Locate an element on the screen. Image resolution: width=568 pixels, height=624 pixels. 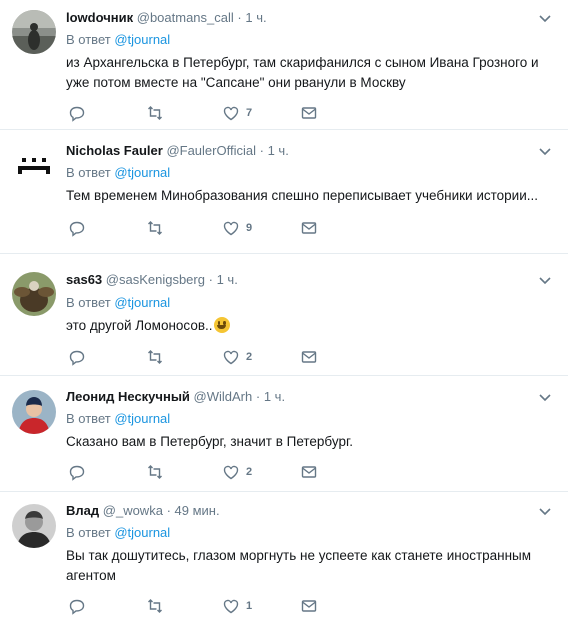
tweet-header: Леонид Нескучный @WildArh · 1 ч. is located at coordinates (297, 397).